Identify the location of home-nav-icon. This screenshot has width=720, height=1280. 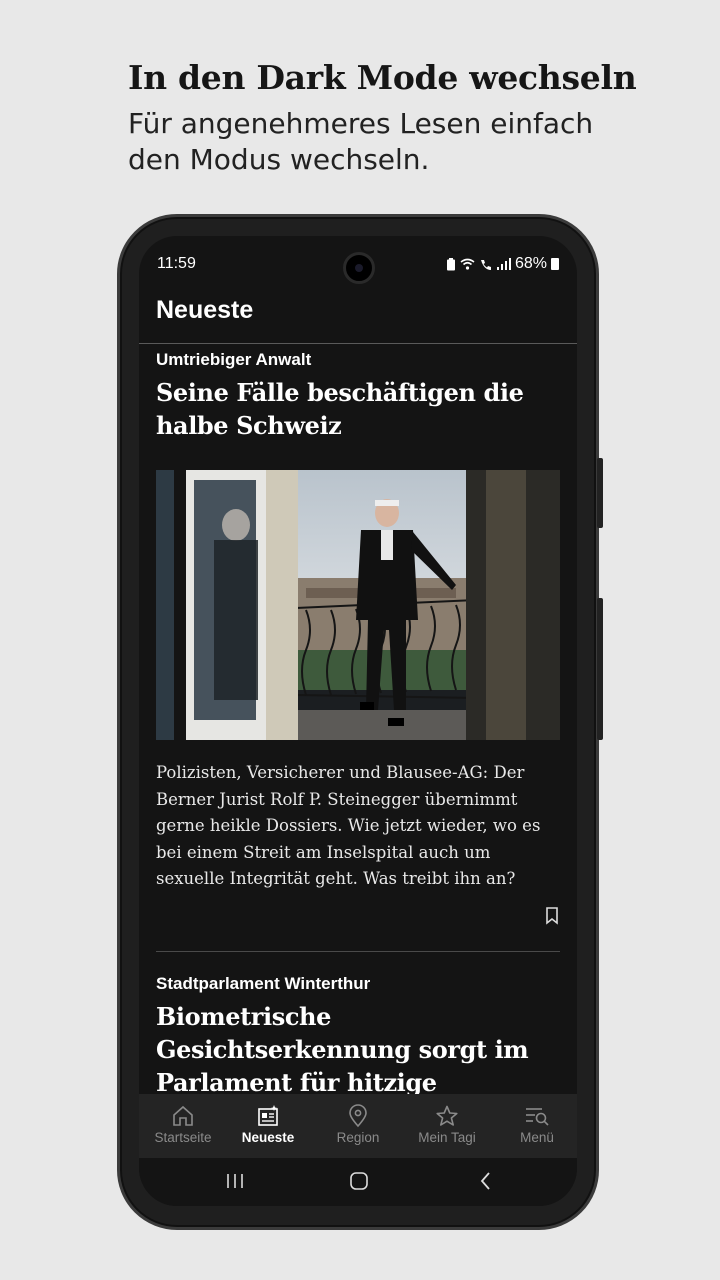
(359, 1181).